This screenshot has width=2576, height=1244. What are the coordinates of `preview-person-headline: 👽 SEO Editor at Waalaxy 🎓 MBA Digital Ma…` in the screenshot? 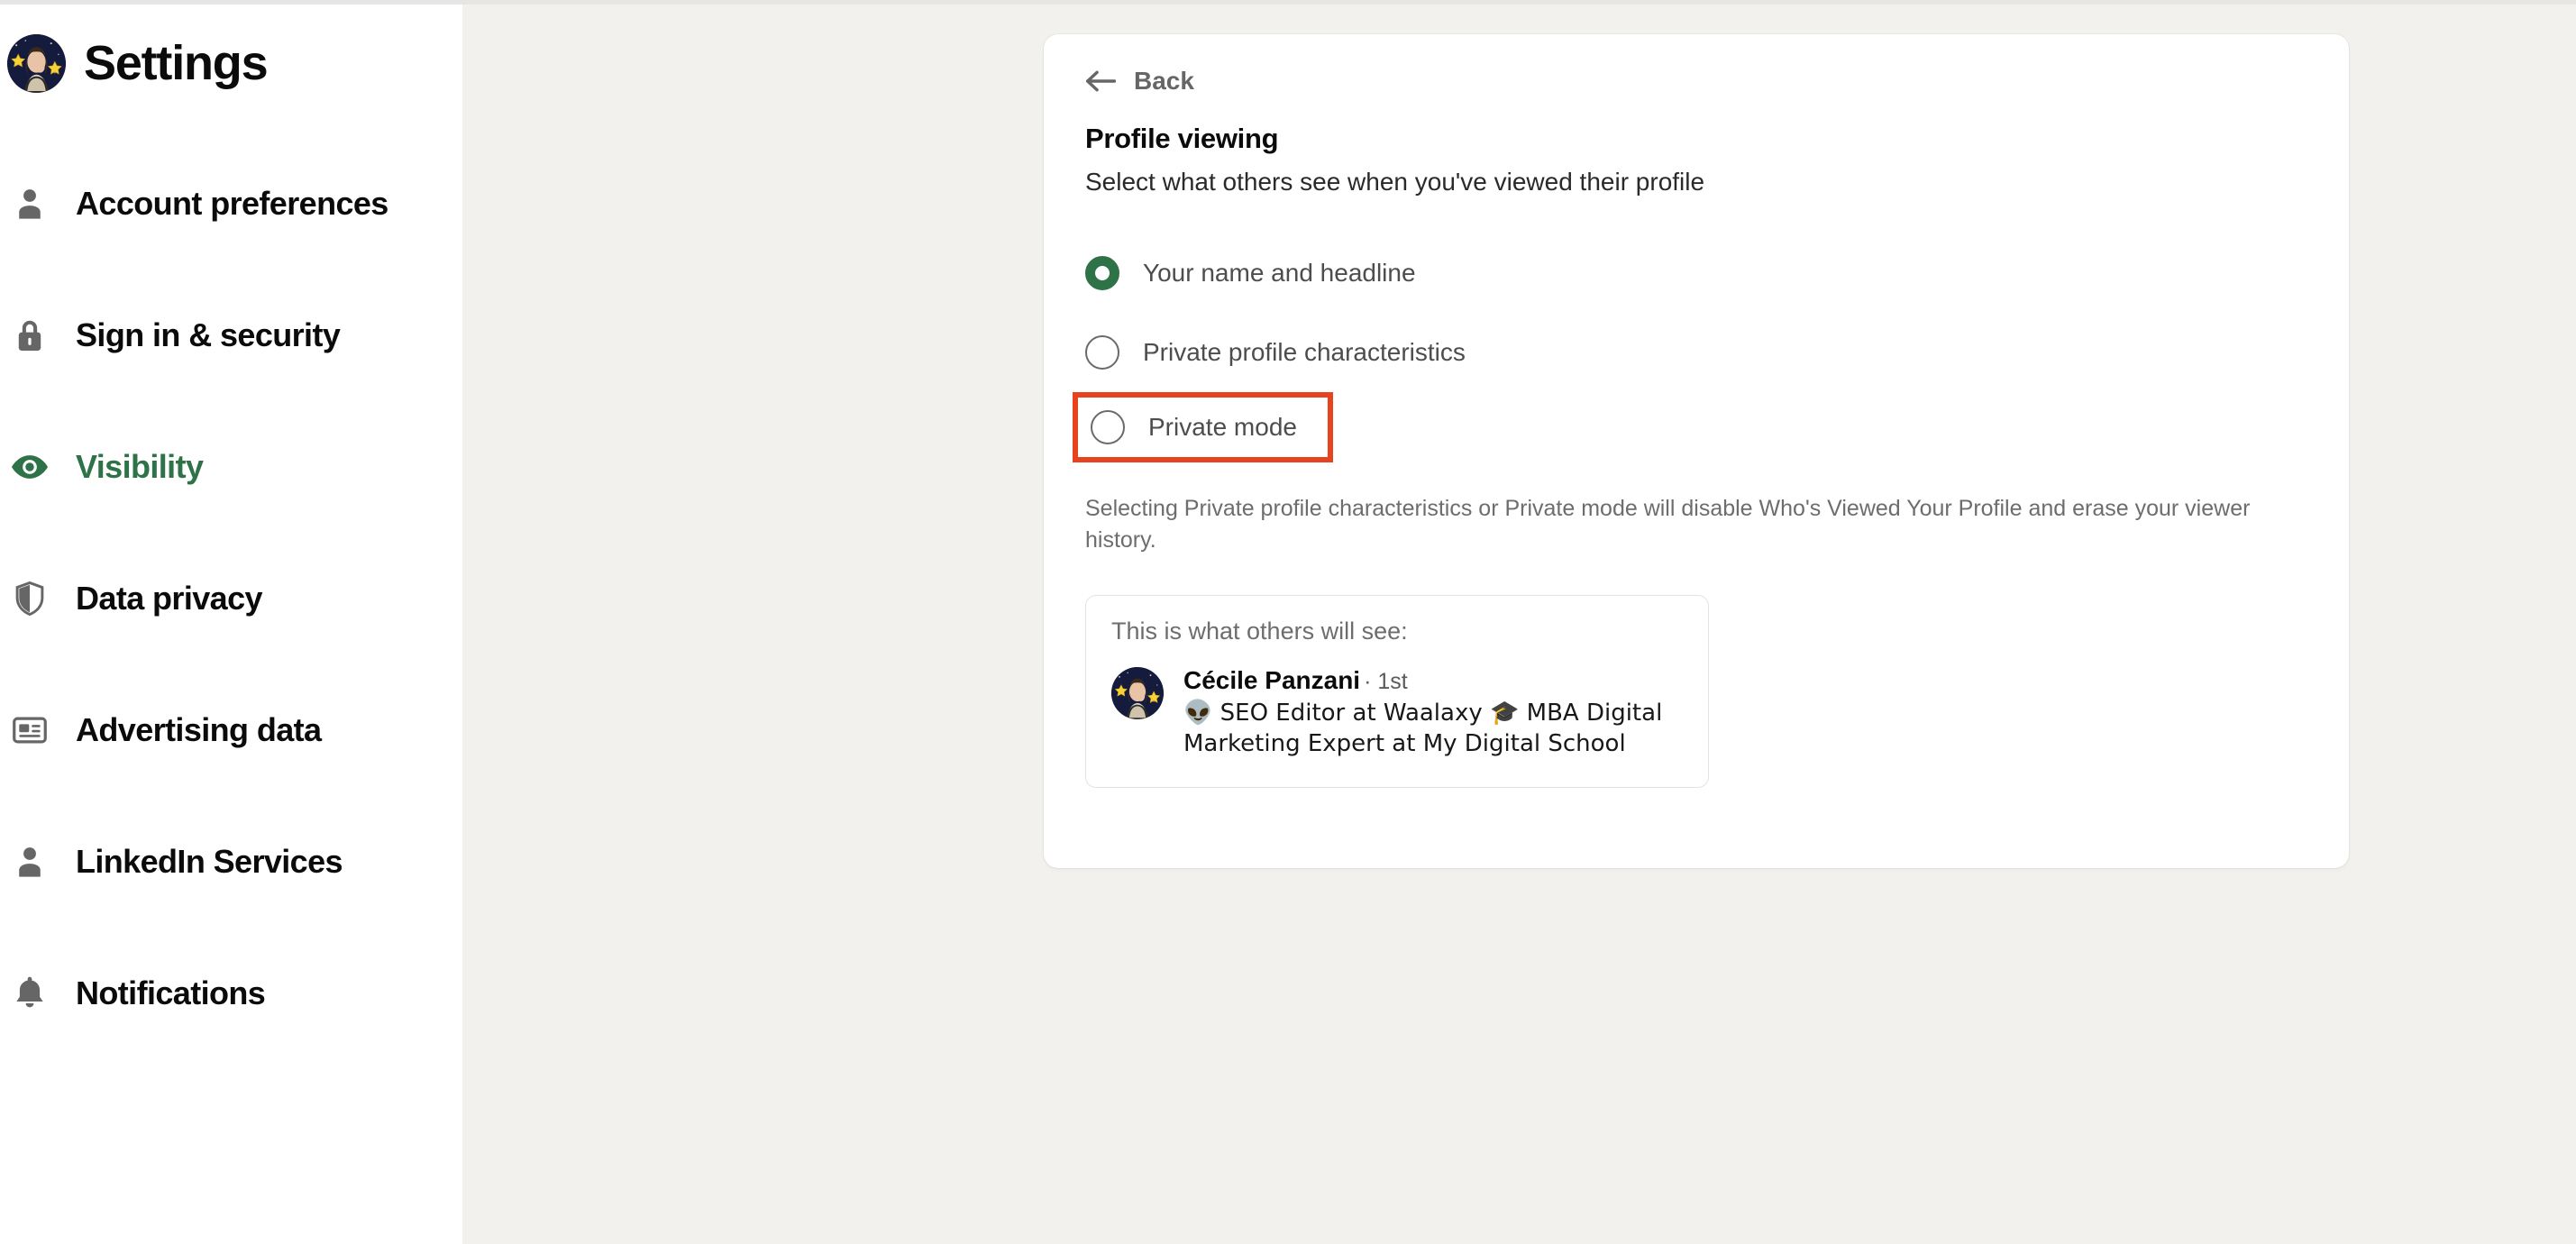 It's located at (1423, 729).